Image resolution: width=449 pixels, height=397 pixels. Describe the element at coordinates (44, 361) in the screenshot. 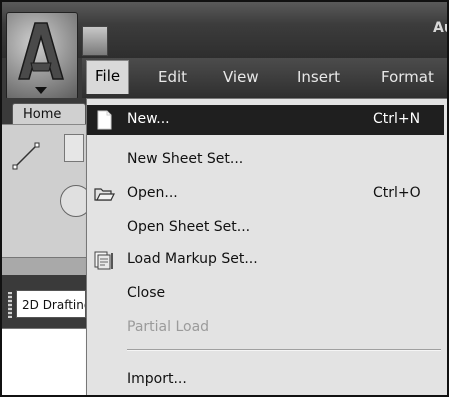

I see `drawing-area` at that location.